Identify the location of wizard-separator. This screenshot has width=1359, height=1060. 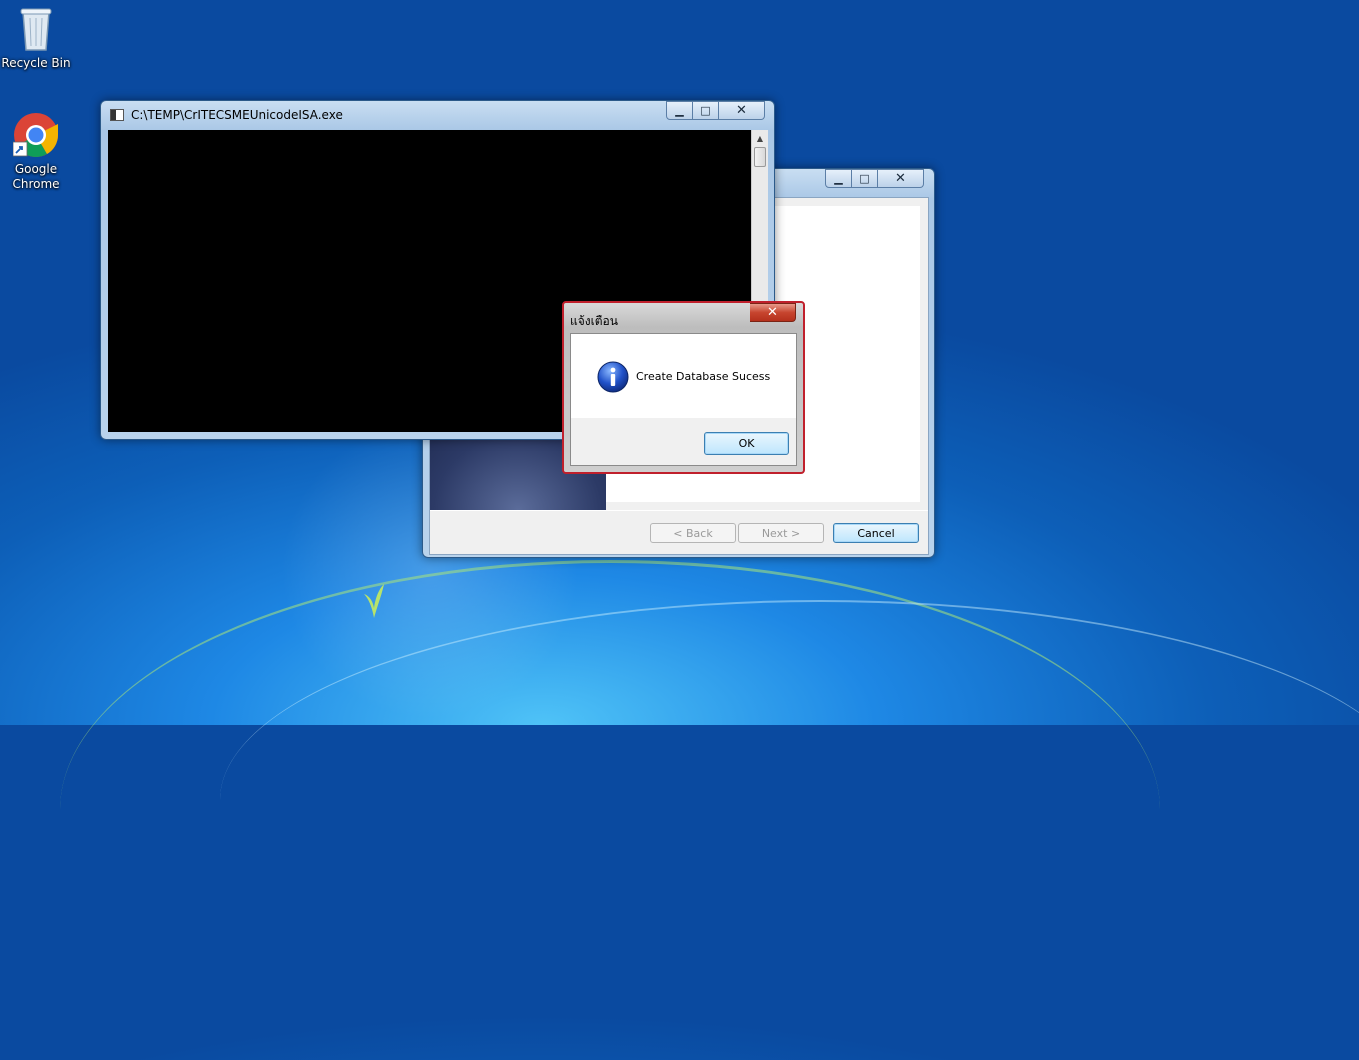
(679, 510).